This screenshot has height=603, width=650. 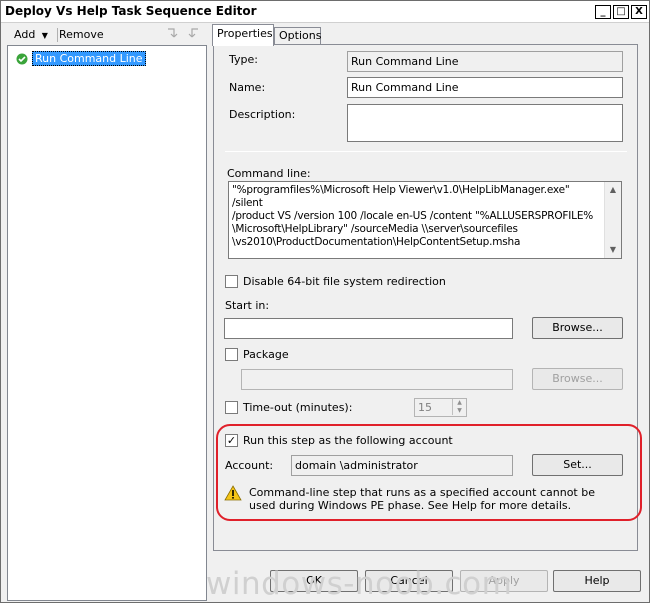 What do you see at coordinates (613, 190) in the screenshot?
I see `scroll-up-icon: ▲` at bounding box center [613, 190].